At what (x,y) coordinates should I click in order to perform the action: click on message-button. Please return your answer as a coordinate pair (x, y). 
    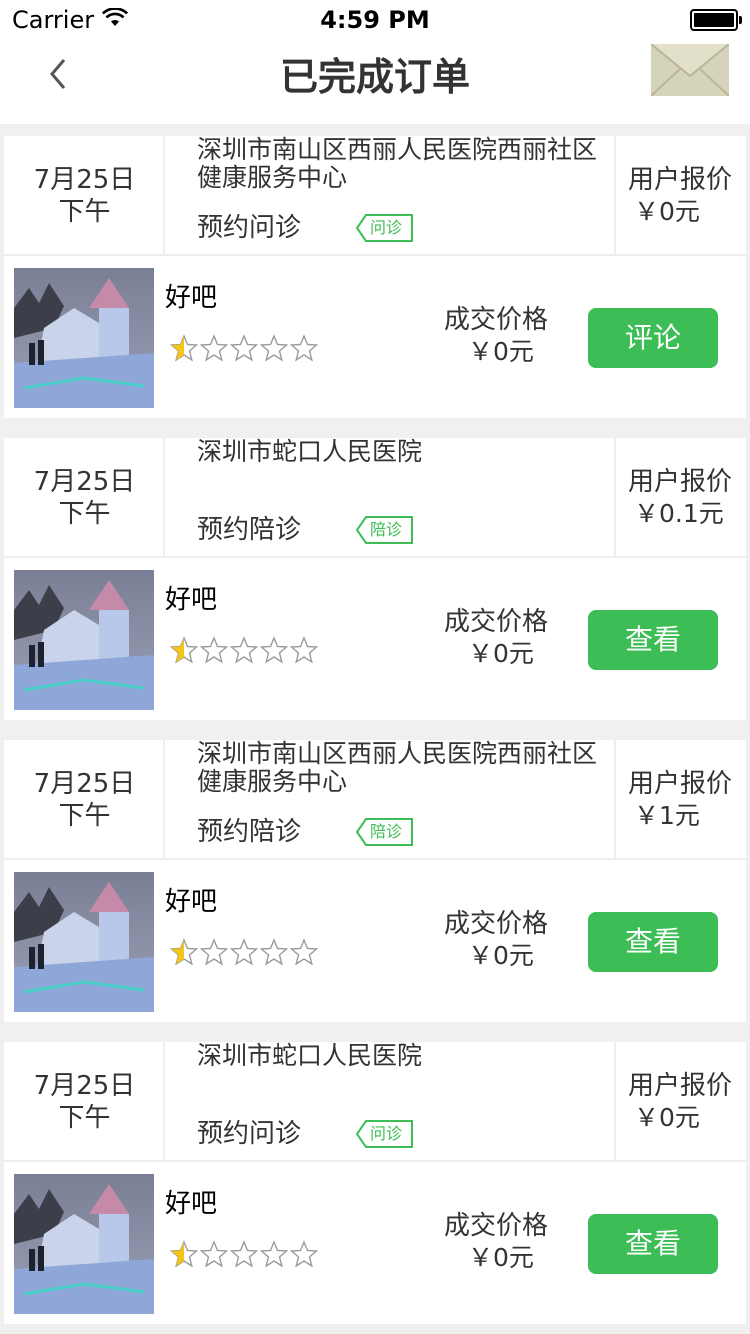
    Looking at the image, I should click on (690, 70).